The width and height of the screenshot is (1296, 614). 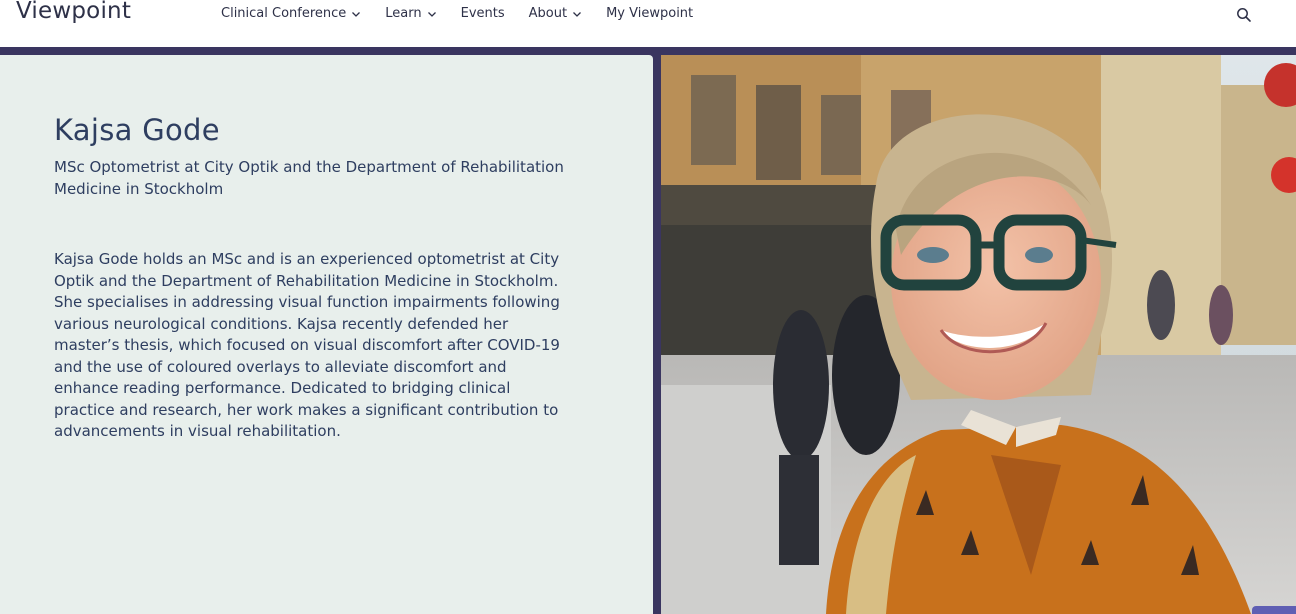 I want to click on nav-item-label: Learn, so click(x=403, y=13).